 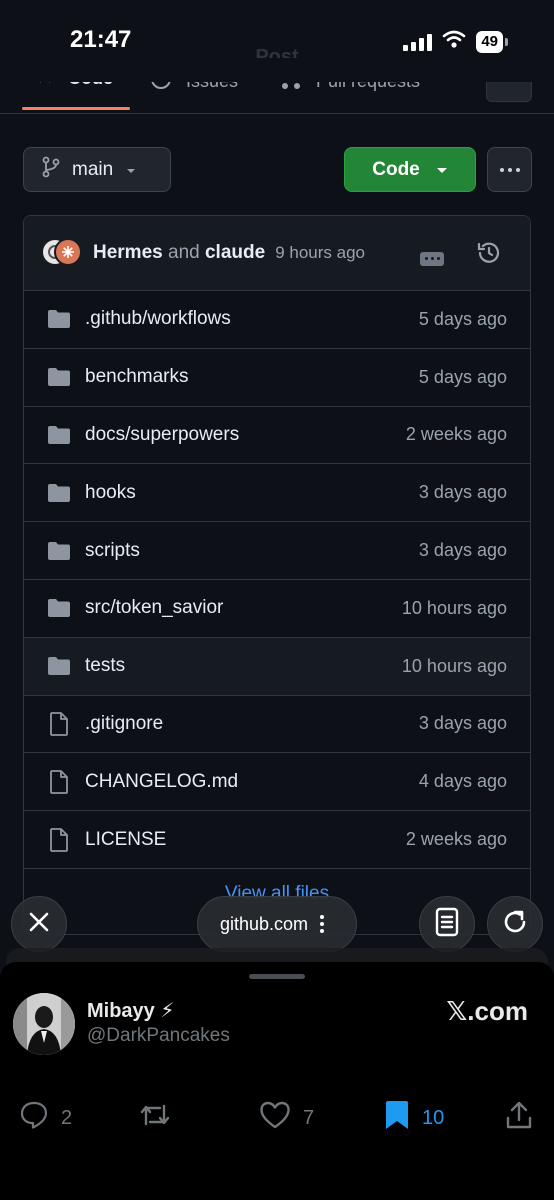 I want to click on avatar, so click(x=44, y=1024).